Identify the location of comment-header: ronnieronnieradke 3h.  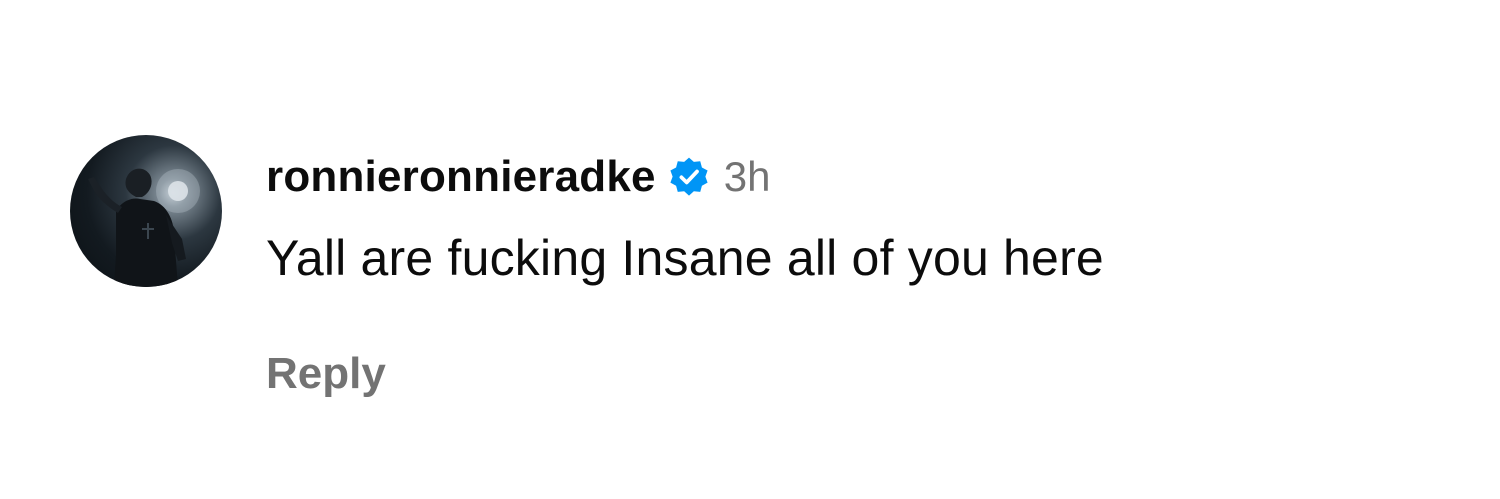
(518, 177).